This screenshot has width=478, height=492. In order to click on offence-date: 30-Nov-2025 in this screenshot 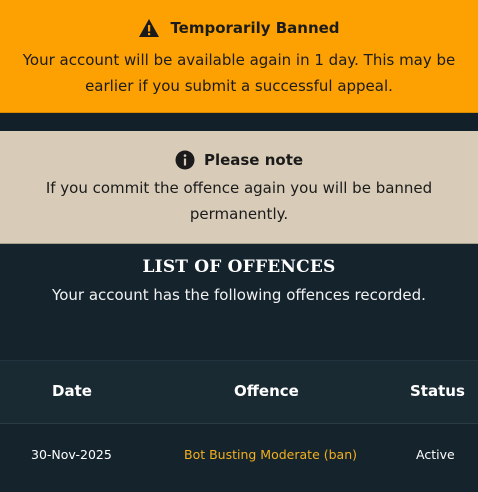, I will do `click(71, 454)`.